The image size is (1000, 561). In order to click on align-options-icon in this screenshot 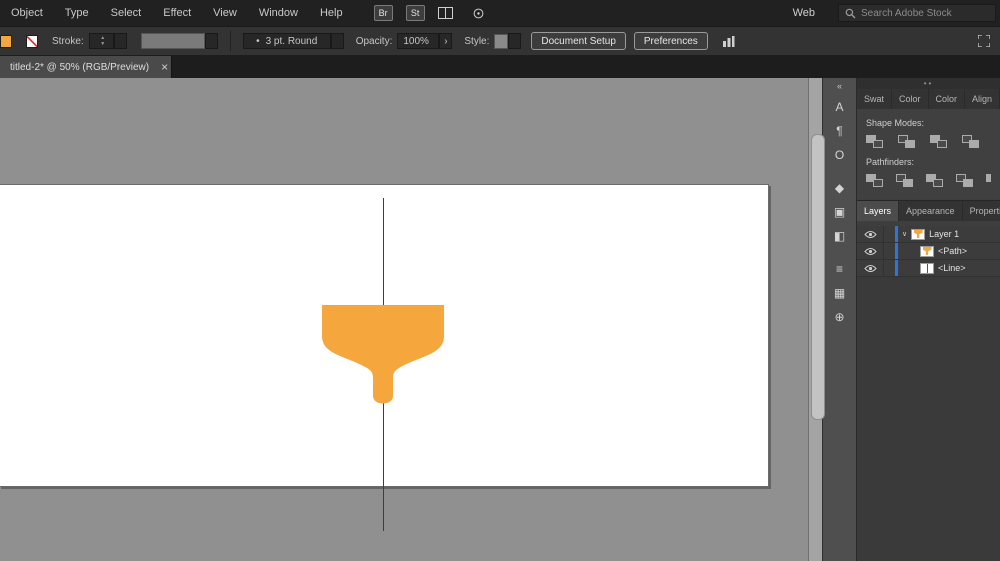, I will do `click(728, 41)`.